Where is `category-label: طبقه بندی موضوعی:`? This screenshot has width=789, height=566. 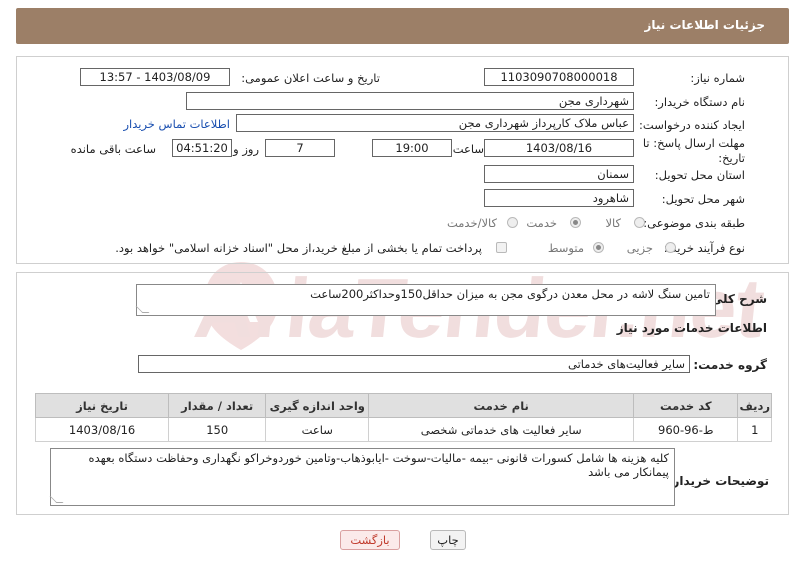 category-label: طبقه بندی موضوعی: is located at coordinates (694, 223).